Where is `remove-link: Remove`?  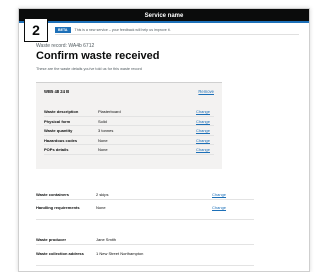 remove-link: Remove is located at coordinates (206, 91).